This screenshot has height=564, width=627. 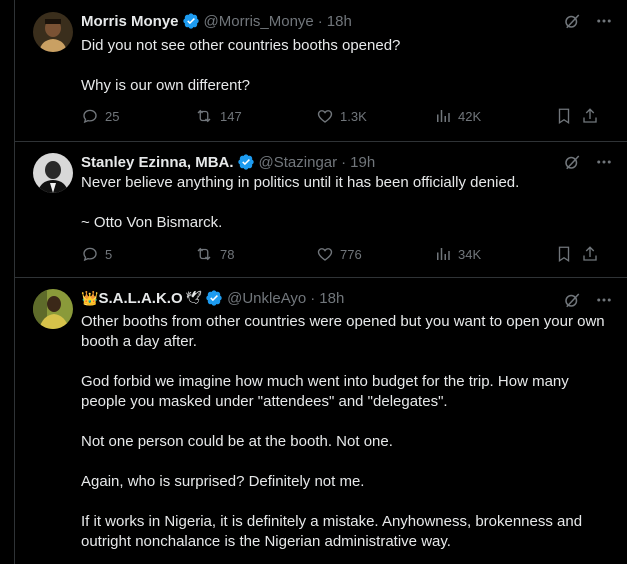 I want to click on reply-button: 5, so click(x=96, y=254).